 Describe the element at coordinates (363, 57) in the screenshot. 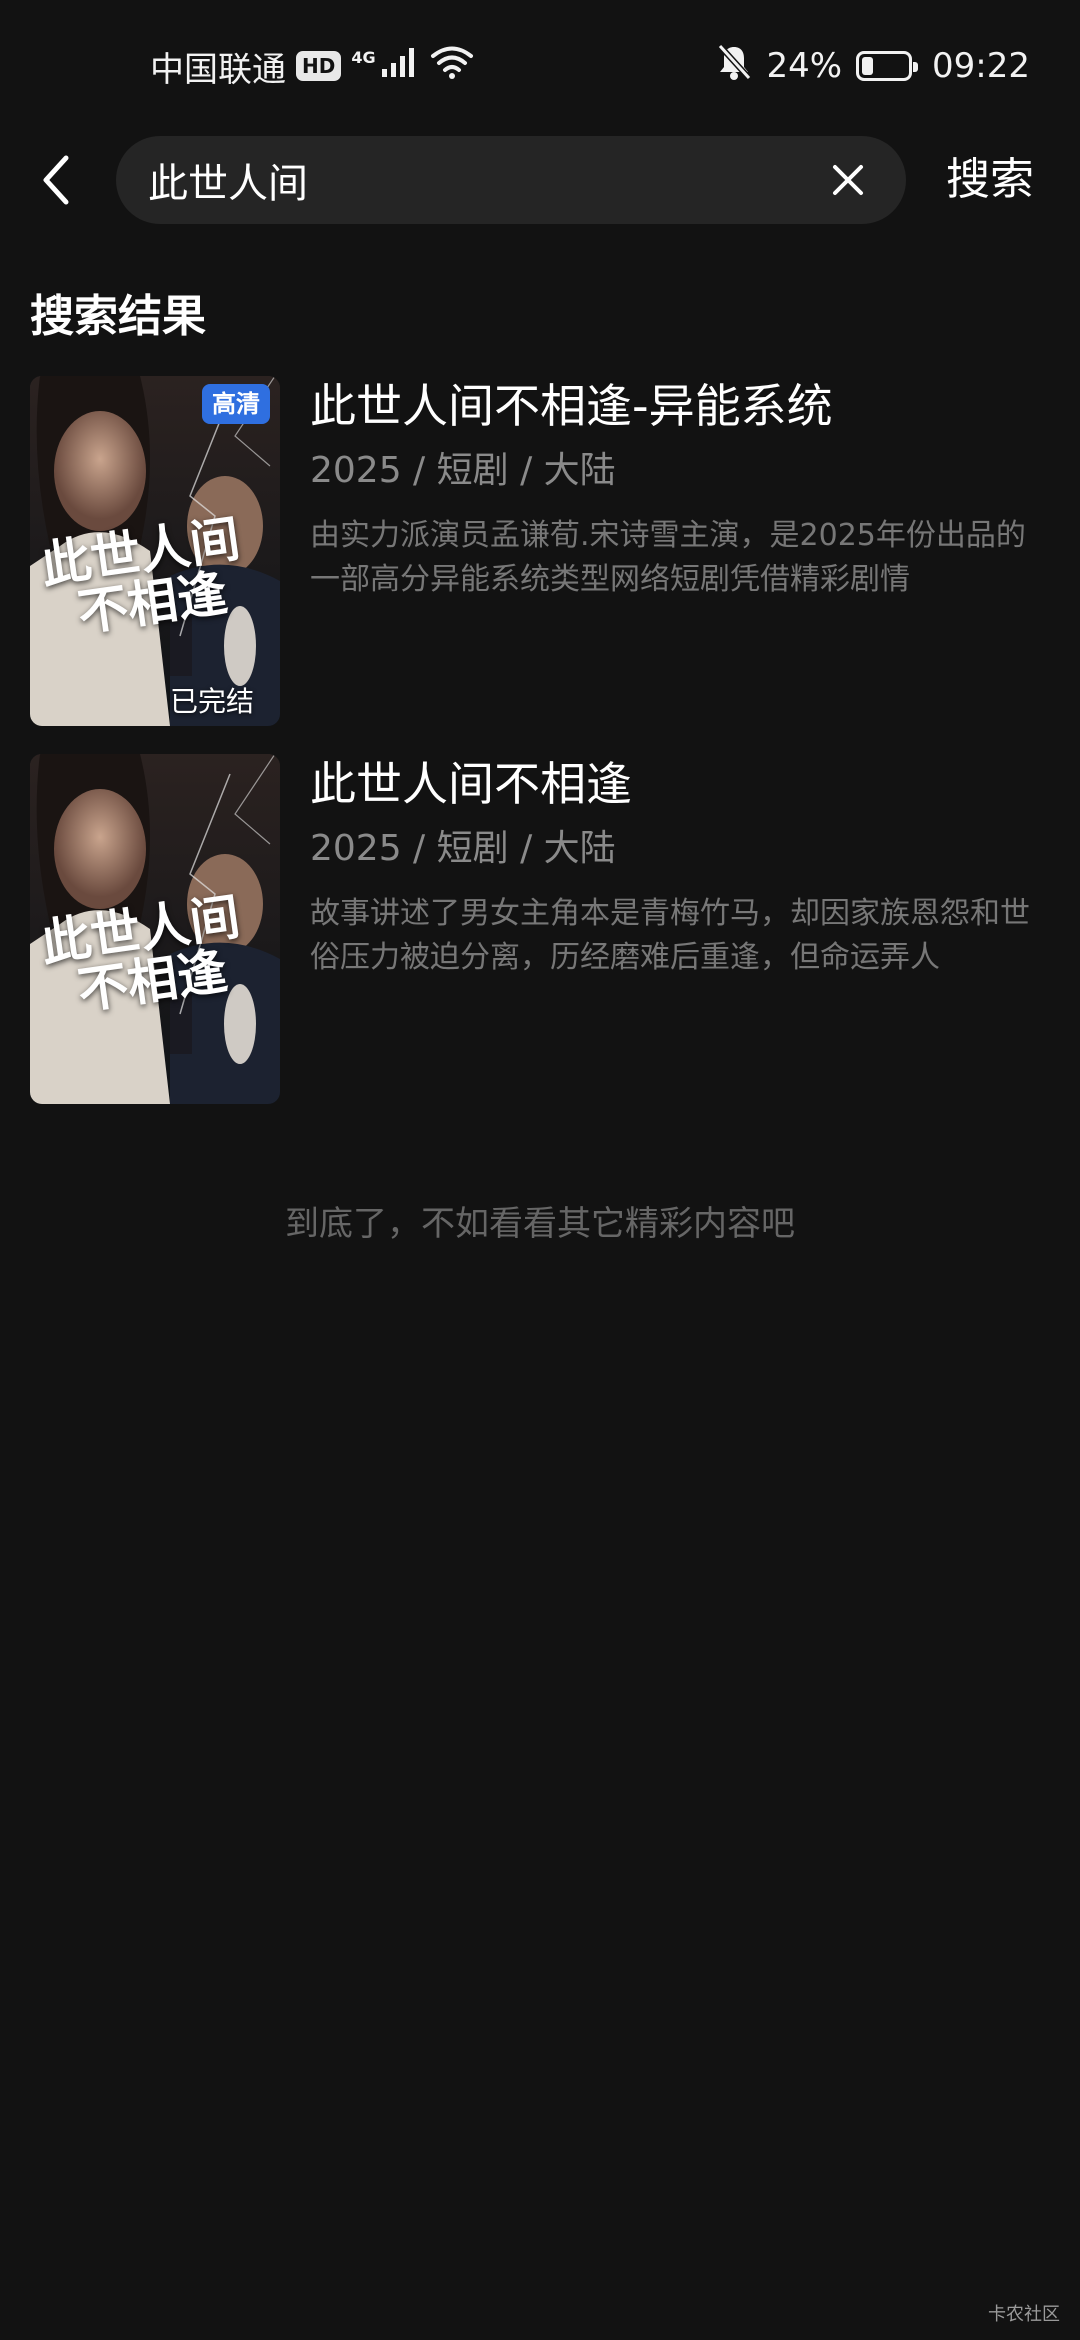

I see `network-type: 4G` at that location.